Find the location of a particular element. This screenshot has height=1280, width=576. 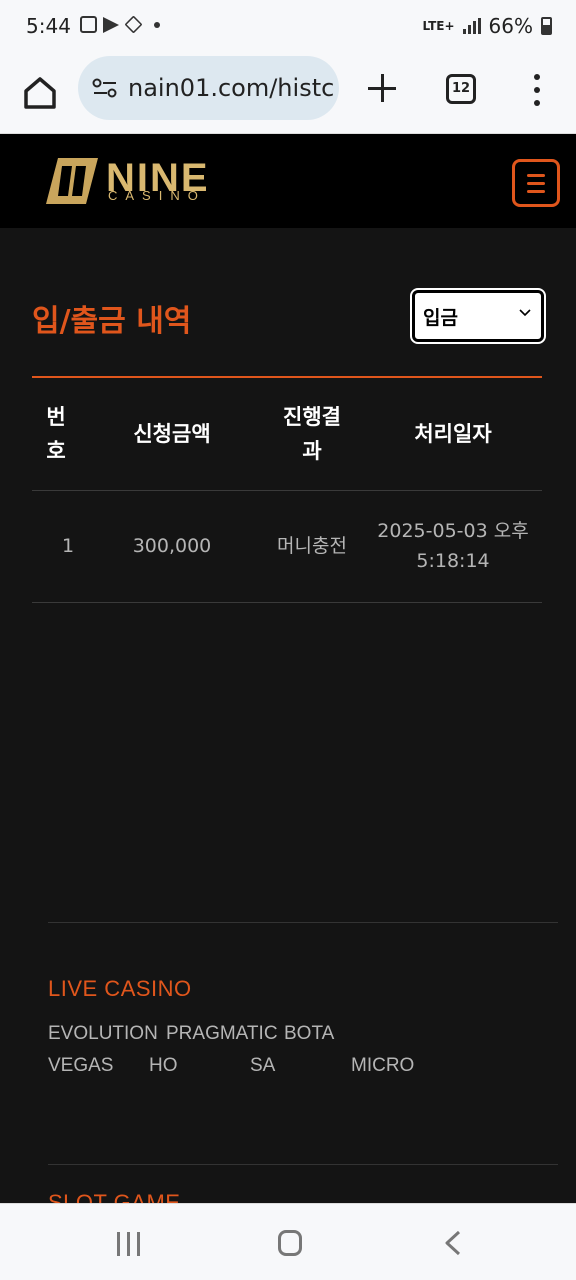

status-bar: 5:44 LTE+ 66% is located at coordinates (288, 28).